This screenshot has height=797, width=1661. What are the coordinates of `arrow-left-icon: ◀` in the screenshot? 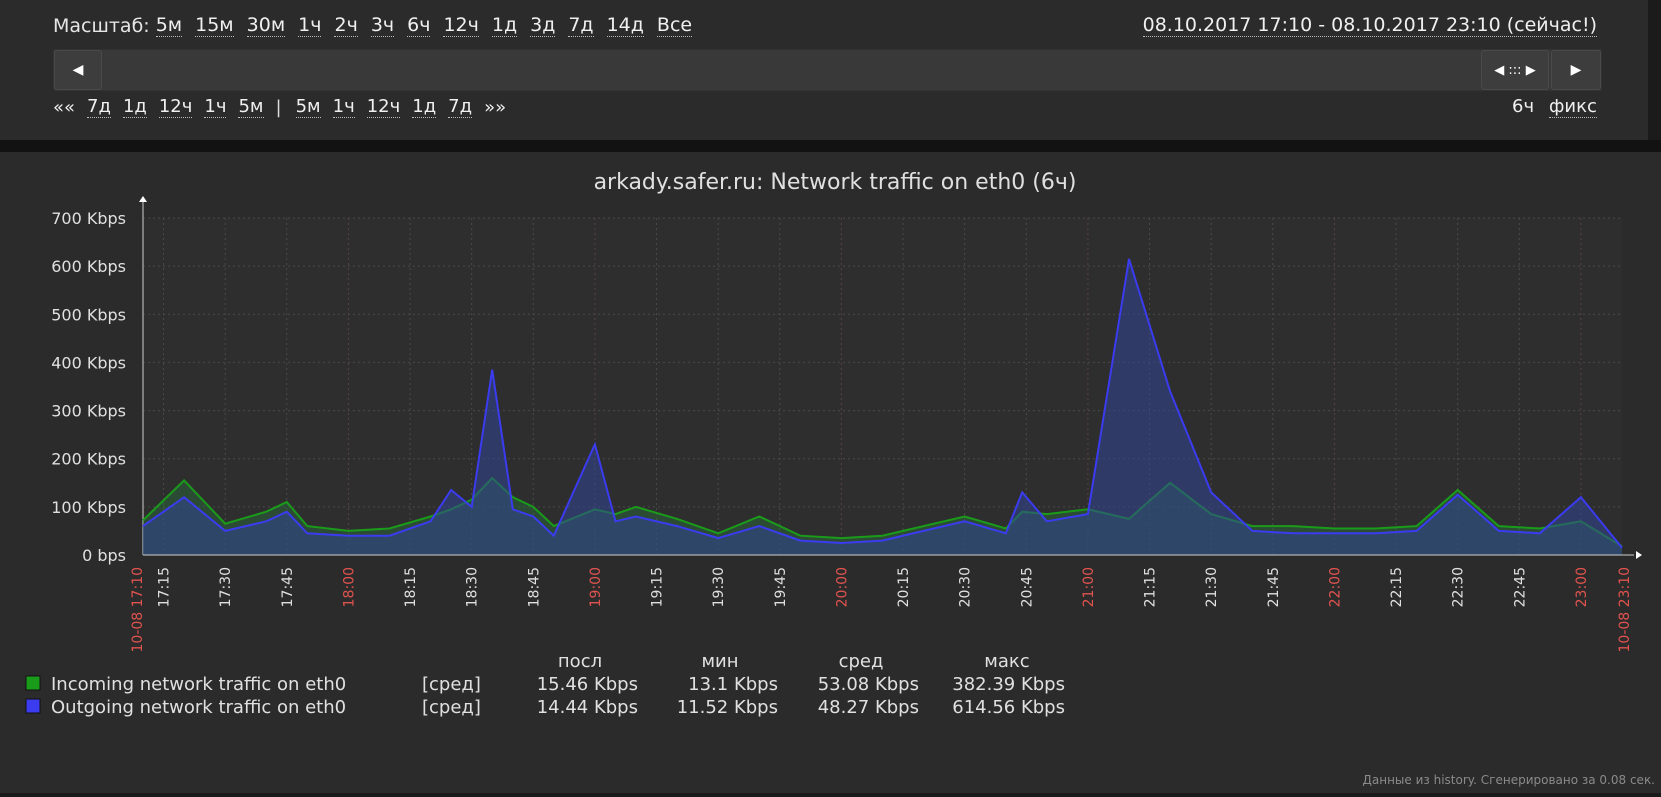 It's located at (78, 70).